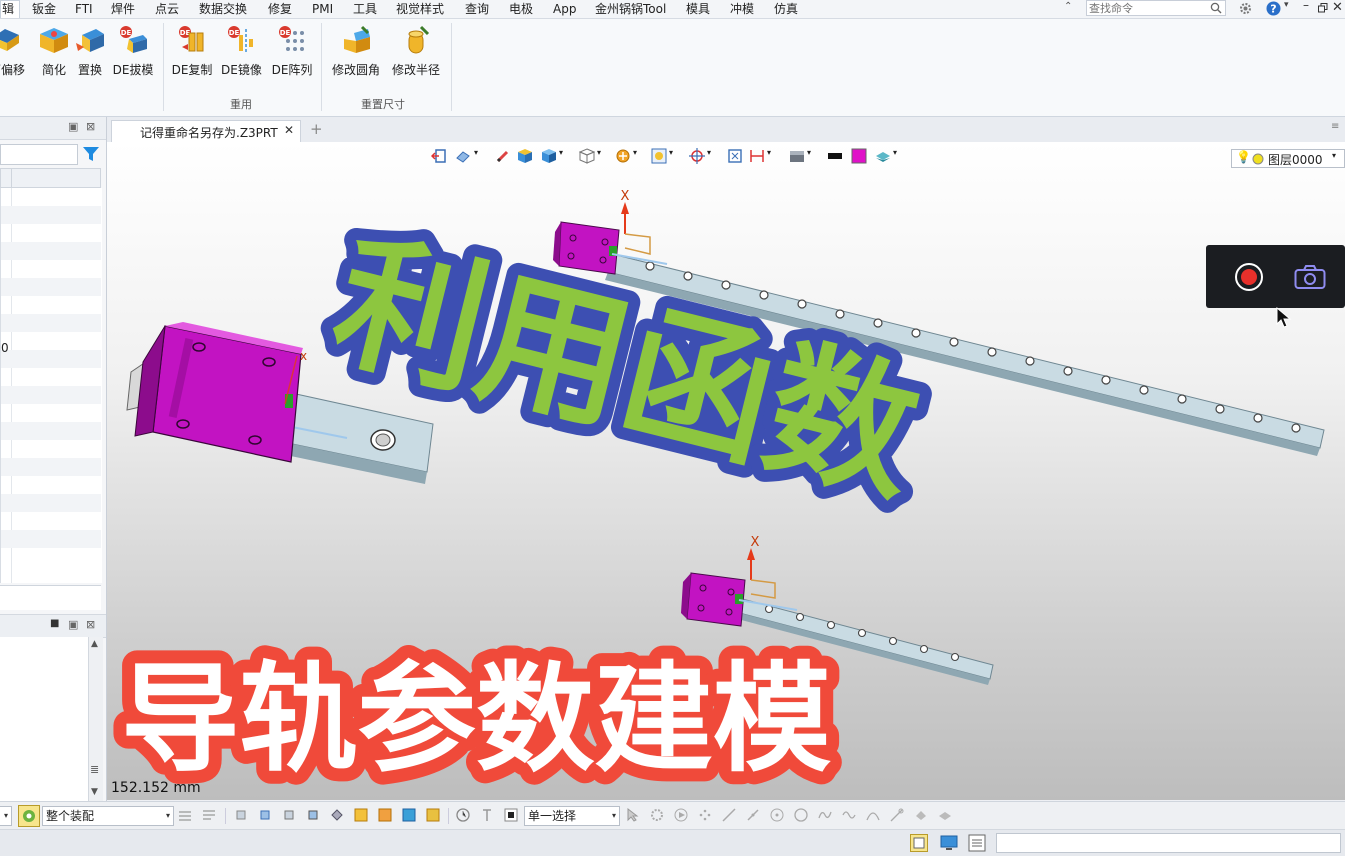 The image size is (1345, 856). I want to click on ribbon-simplify-button: 简化, so click(54, 51).